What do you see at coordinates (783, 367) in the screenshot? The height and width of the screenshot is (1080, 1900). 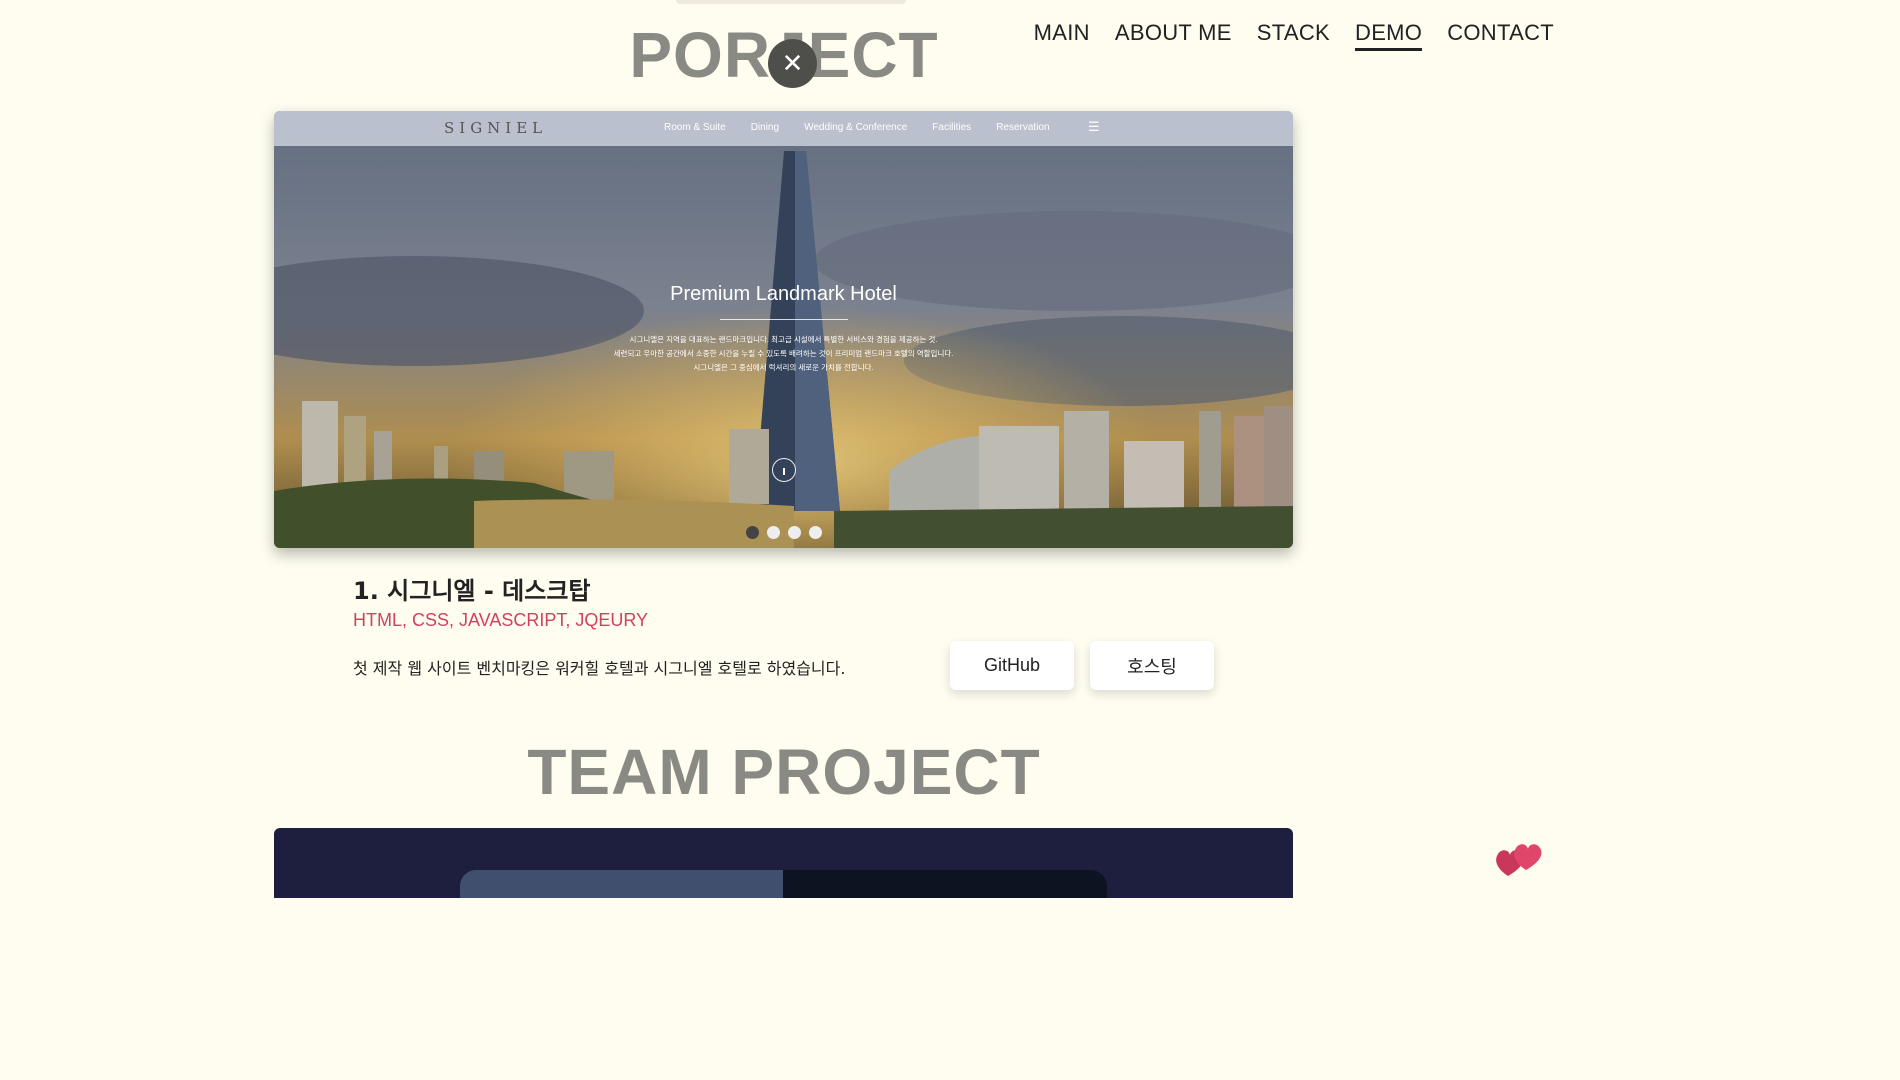 I see `hero-desc-line: 시그니엘은 그 중심에서 럭셔리의 새로운 가치를 전합니다.` at bounding box center [783, 367].